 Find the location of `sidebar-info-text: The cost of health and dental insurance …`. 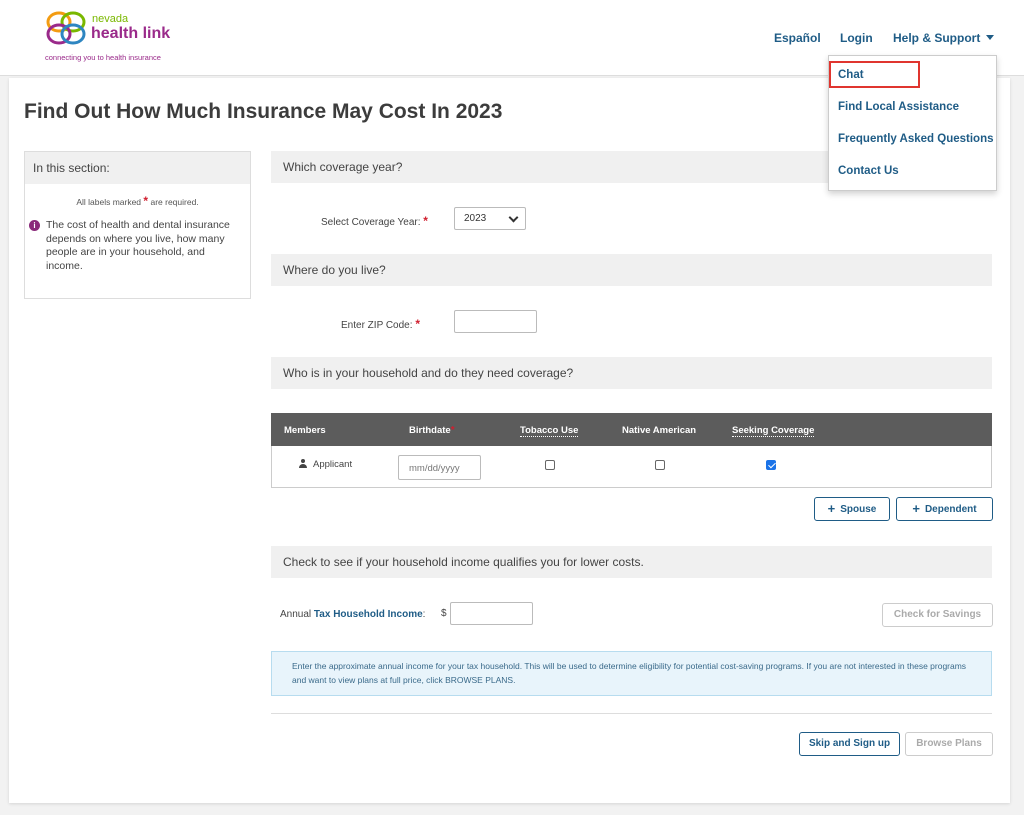

sidebar-info-text: The cost of health and dental insurance … is located at coordinates (138, 245).